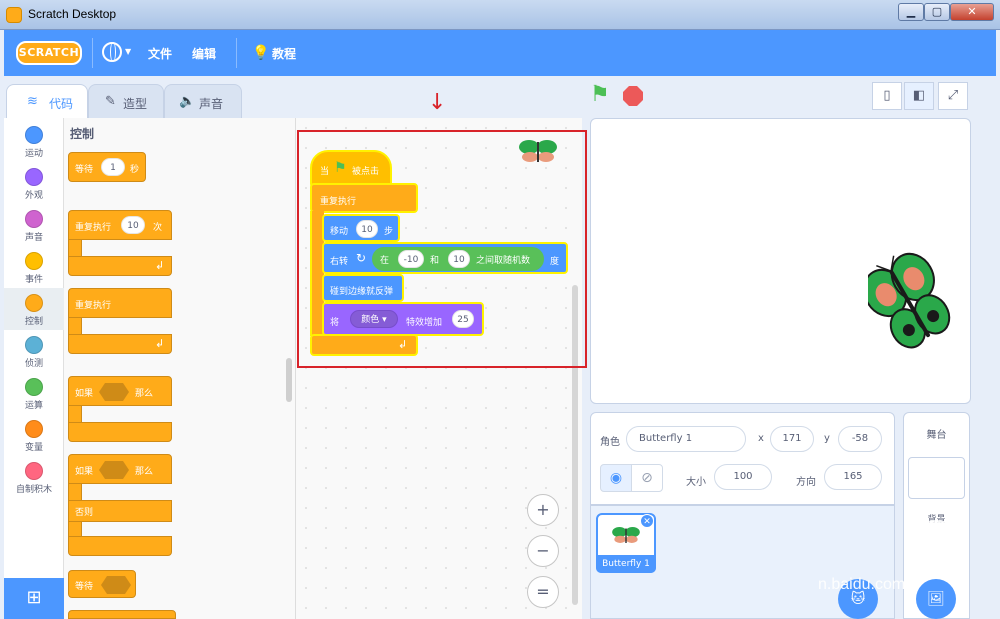 The height and width of the screenshot is (619, 1000). What do you see at coordinates (75, 492) in the screenshot?
I see `block-if-else-arm` at bounding box center [75, 492].